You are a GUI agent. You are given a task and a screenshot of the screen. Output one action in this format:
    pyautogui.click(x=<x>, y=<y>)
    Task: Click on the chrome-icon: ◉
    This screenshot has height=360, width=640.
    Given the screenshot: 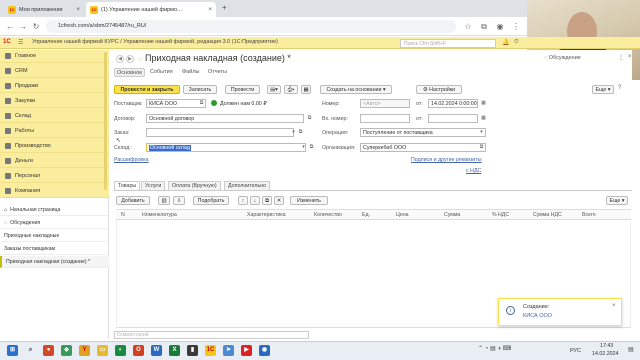 What is the action you would take?
    pyautogui.click(x=264, y=350)
    